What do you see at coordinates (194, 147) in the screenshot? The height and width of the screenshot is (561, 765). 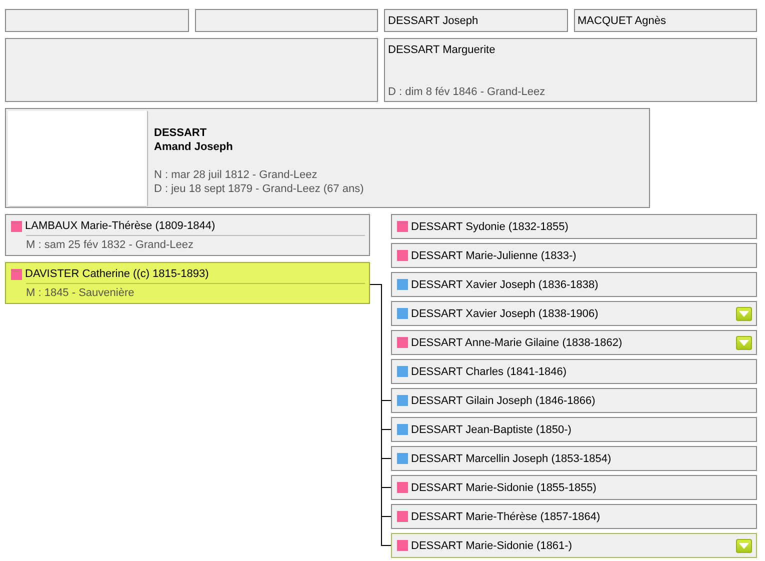 I see `given-names: Amand Joseph` at bounding box center [194, 147].